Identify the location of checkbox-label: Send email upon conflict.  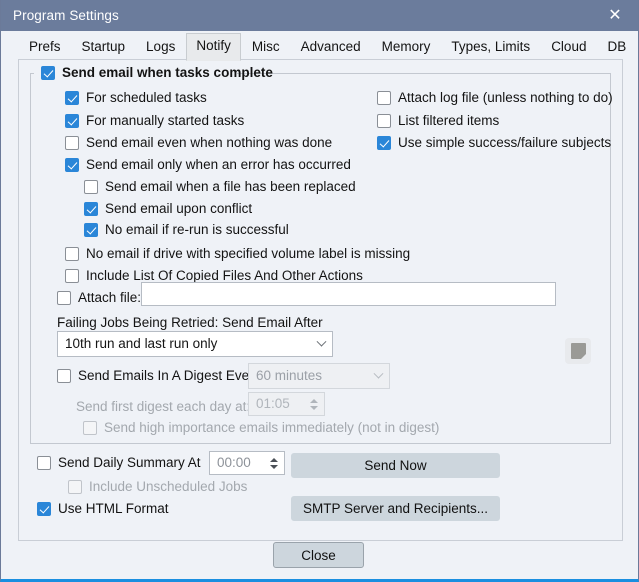
(179, 209).